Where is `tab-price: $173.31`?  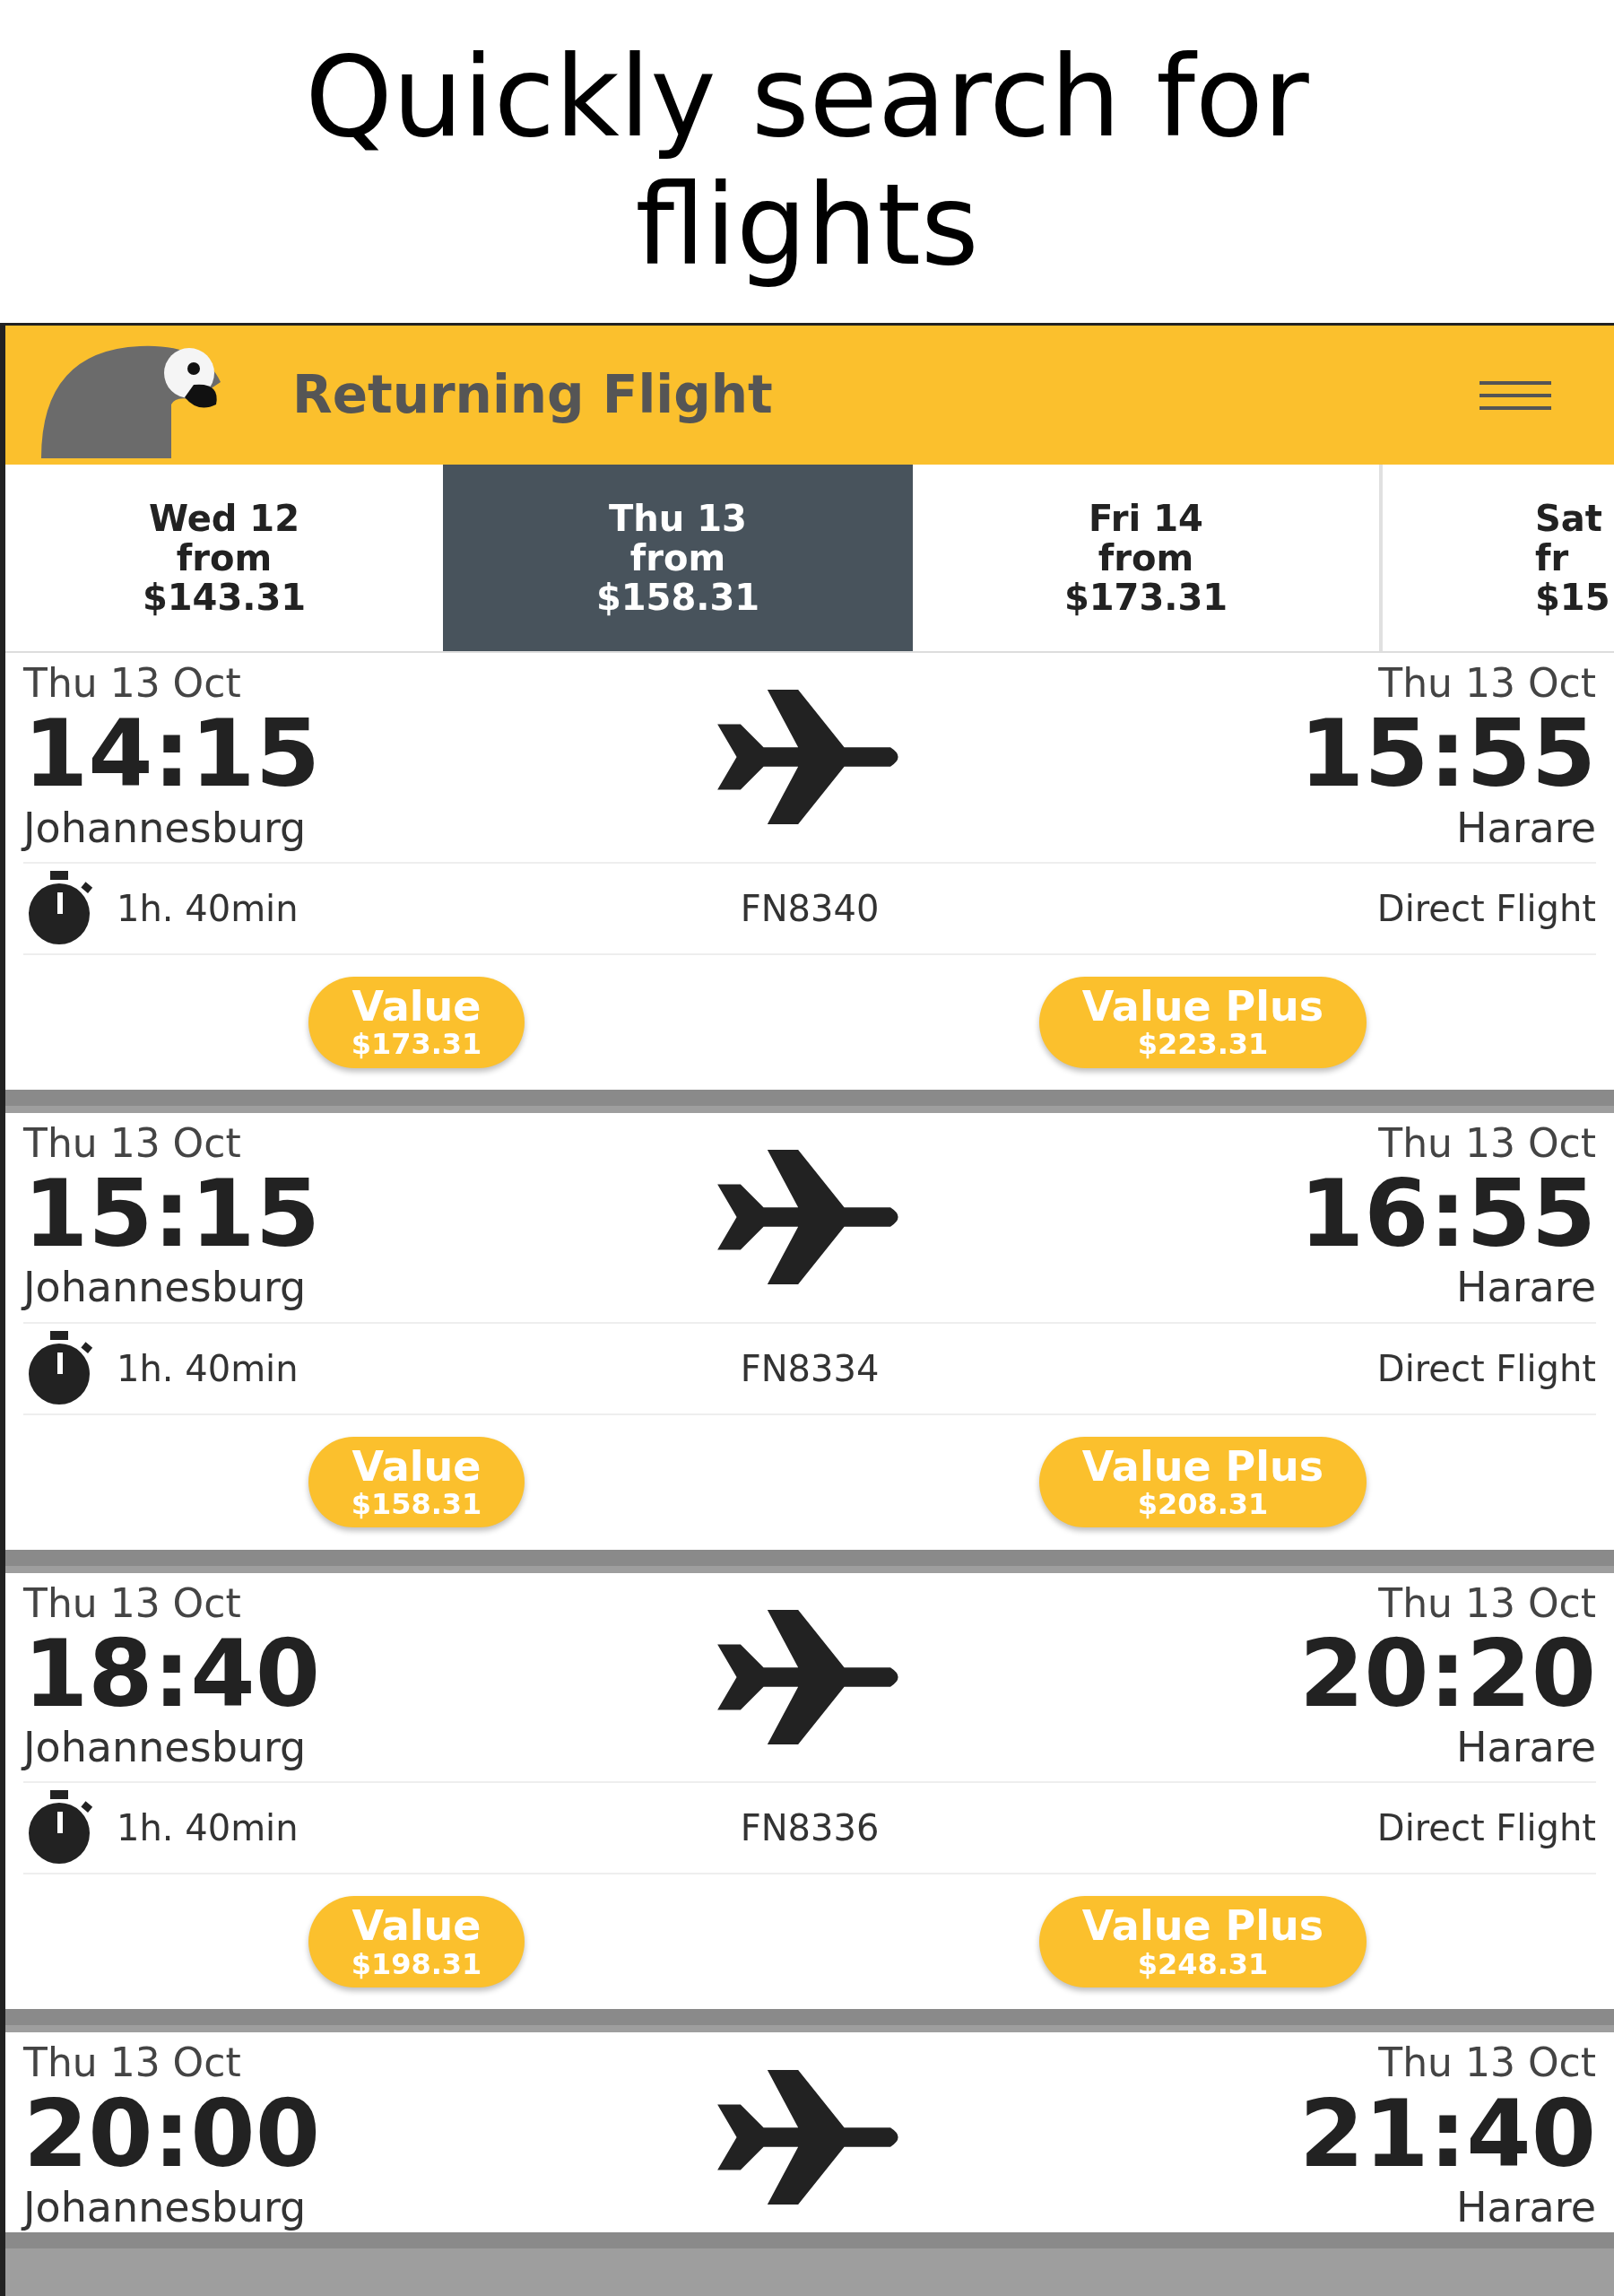
tab-price: $173.31 is located at coordinates (1145, 597).